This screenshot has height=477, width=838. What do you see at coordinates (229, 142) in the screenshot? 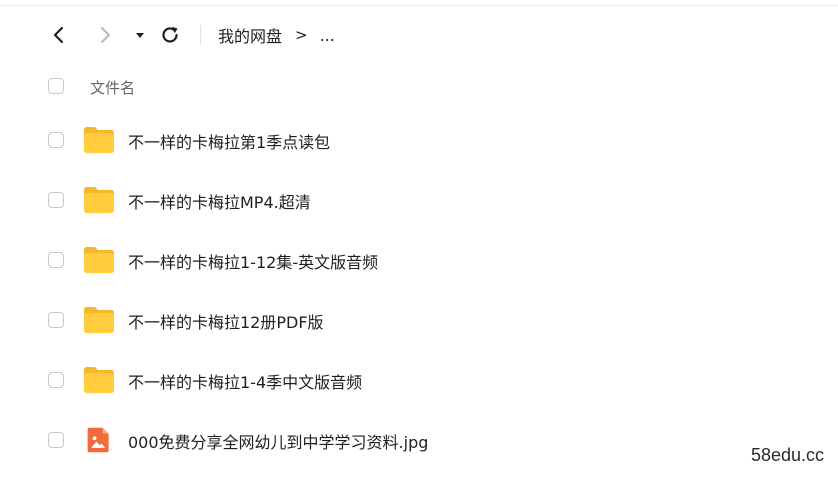
I see `file-name: 不一样的卡梅拉第1季点读包` at bounding box center [229, 142].